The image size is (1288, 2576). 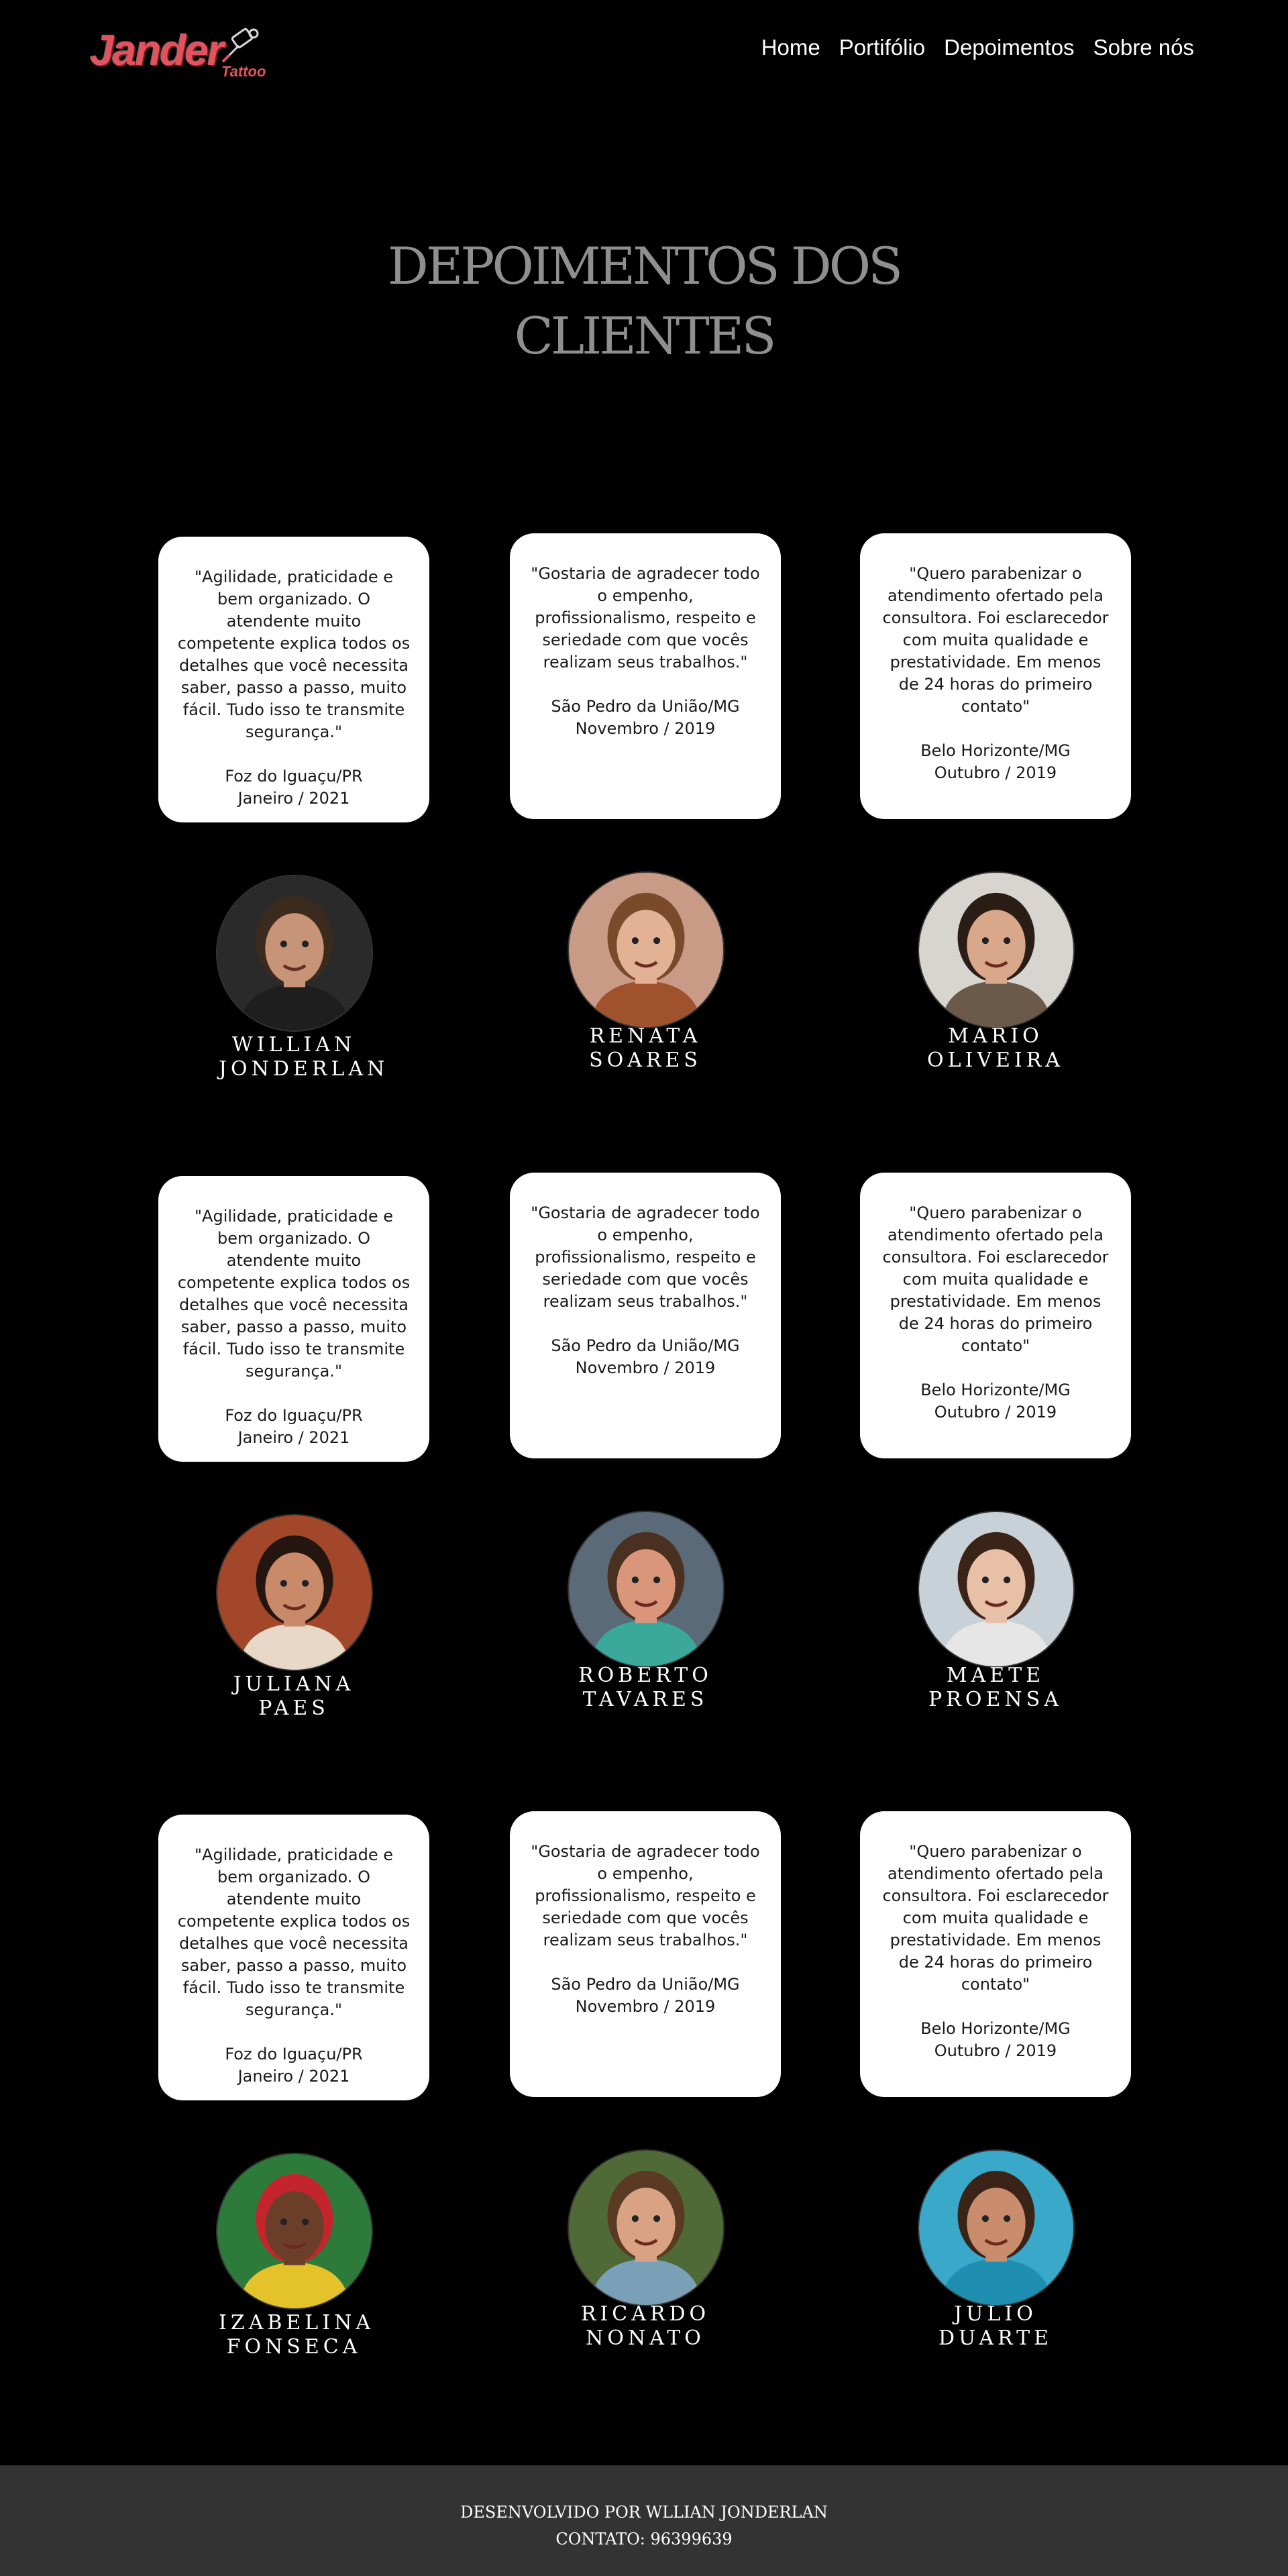 I want to click on client-name: RICARDO NONATO, so click(x=645, y=2326).